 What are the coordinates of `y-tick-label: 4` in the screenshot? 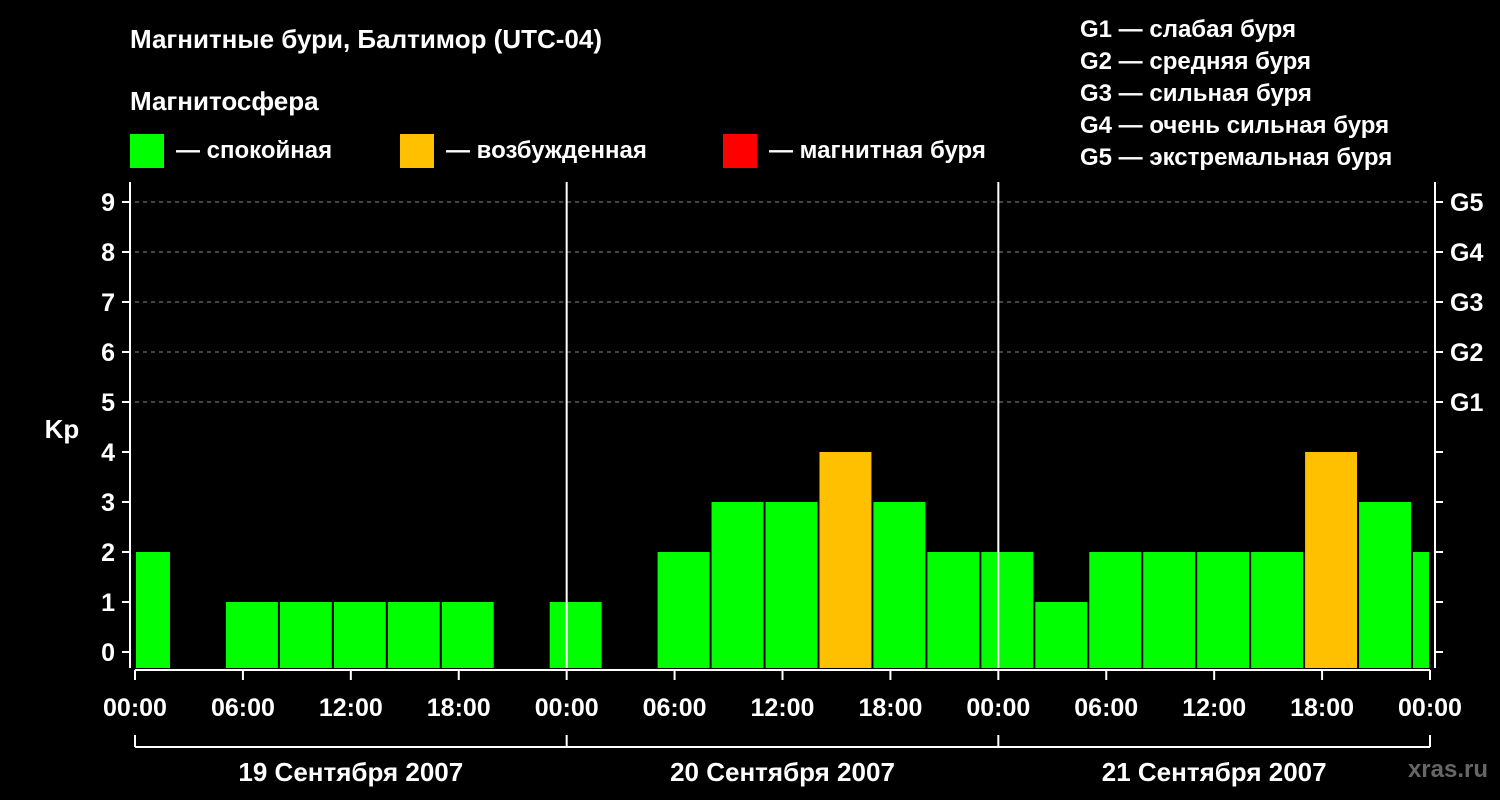 It's located at (108, 453).